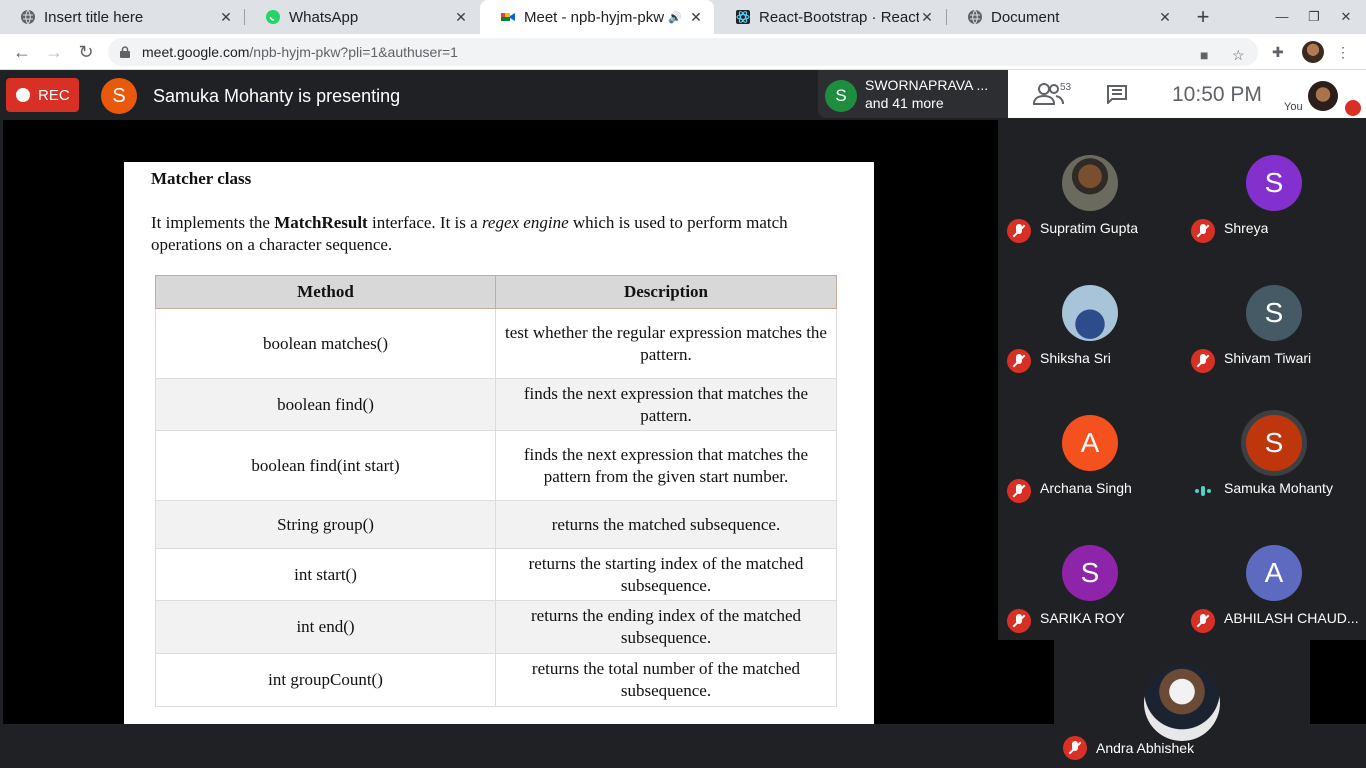 This screenshot has height=768, width=1366. I want to click on tab-title: Document, so click(1025, 17).